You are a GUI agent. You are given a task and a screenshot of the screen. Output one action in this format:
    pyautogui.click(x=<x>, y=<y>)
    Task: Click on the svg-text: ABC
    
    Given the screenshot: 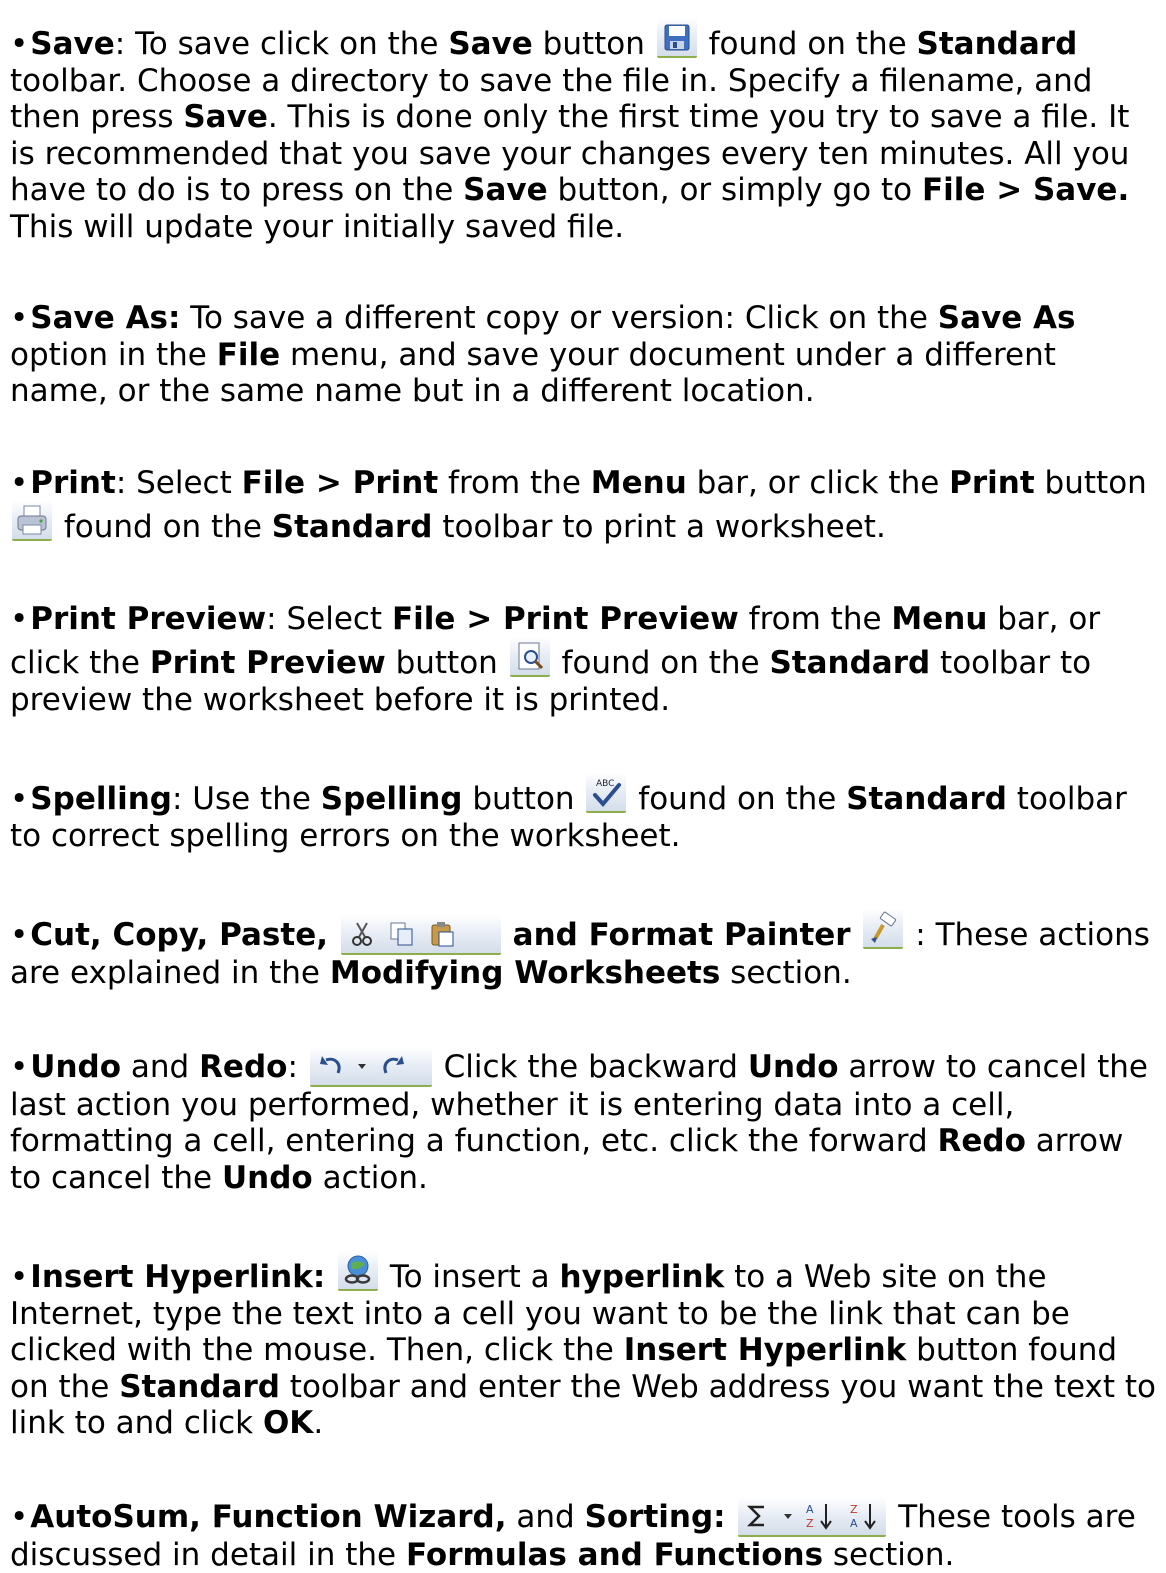 What is the action you would take?
    pyautogui.click(x=605, y=784)
    